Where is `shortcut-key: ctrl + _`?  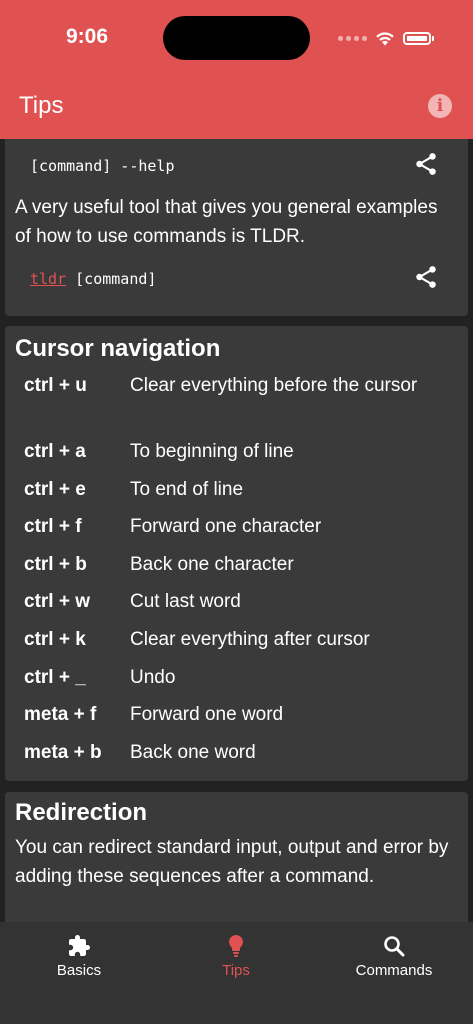
shortcut-key: ctrl + _ is located at coordinates (55, 677).